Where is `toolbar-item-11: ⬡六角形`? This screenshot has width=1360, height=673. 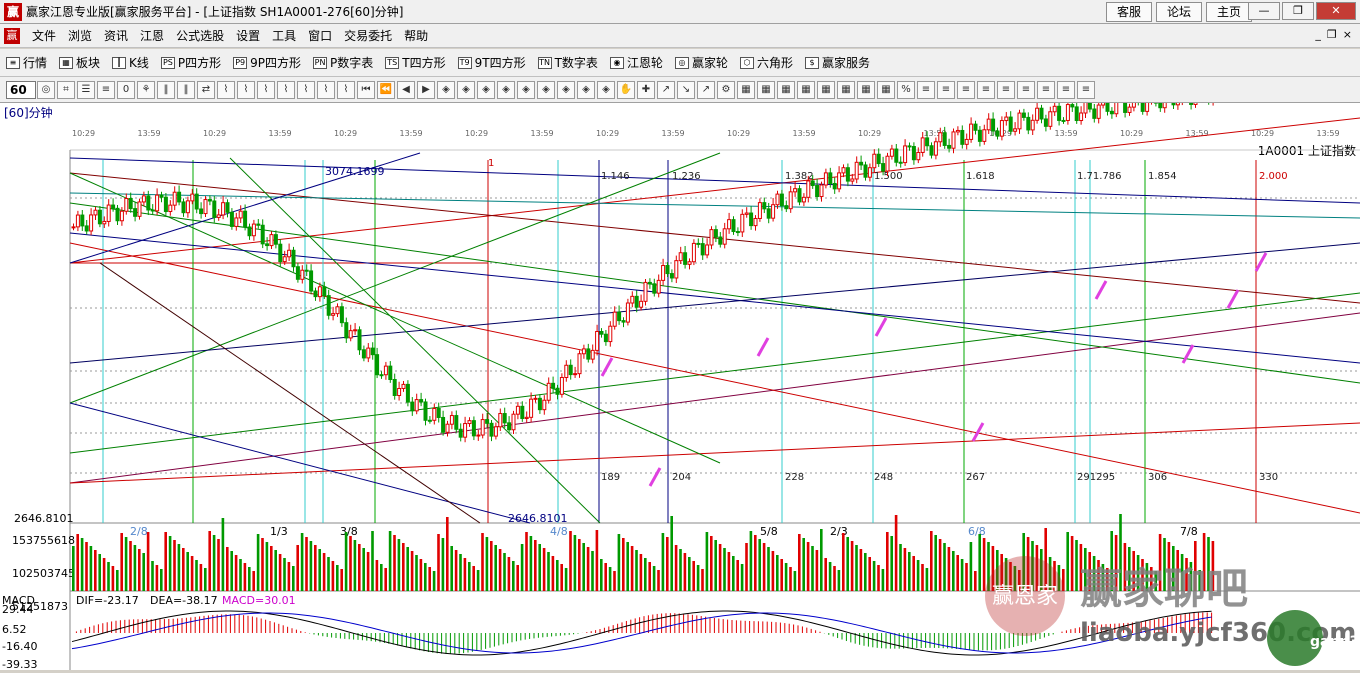
toolbar-item-11: ⬡六角形 is located at coordinates (766, 62).